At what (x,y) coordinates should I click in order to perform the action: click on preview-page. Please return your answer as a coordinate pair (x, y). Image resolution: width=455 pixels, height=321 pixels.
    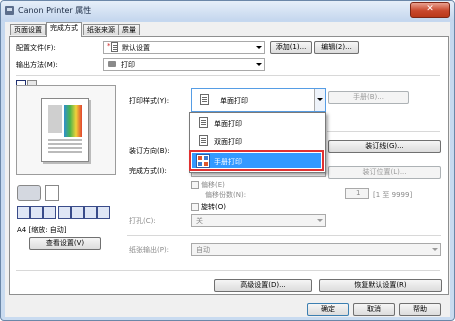
    Looking at the image, I should click on (65, 130).